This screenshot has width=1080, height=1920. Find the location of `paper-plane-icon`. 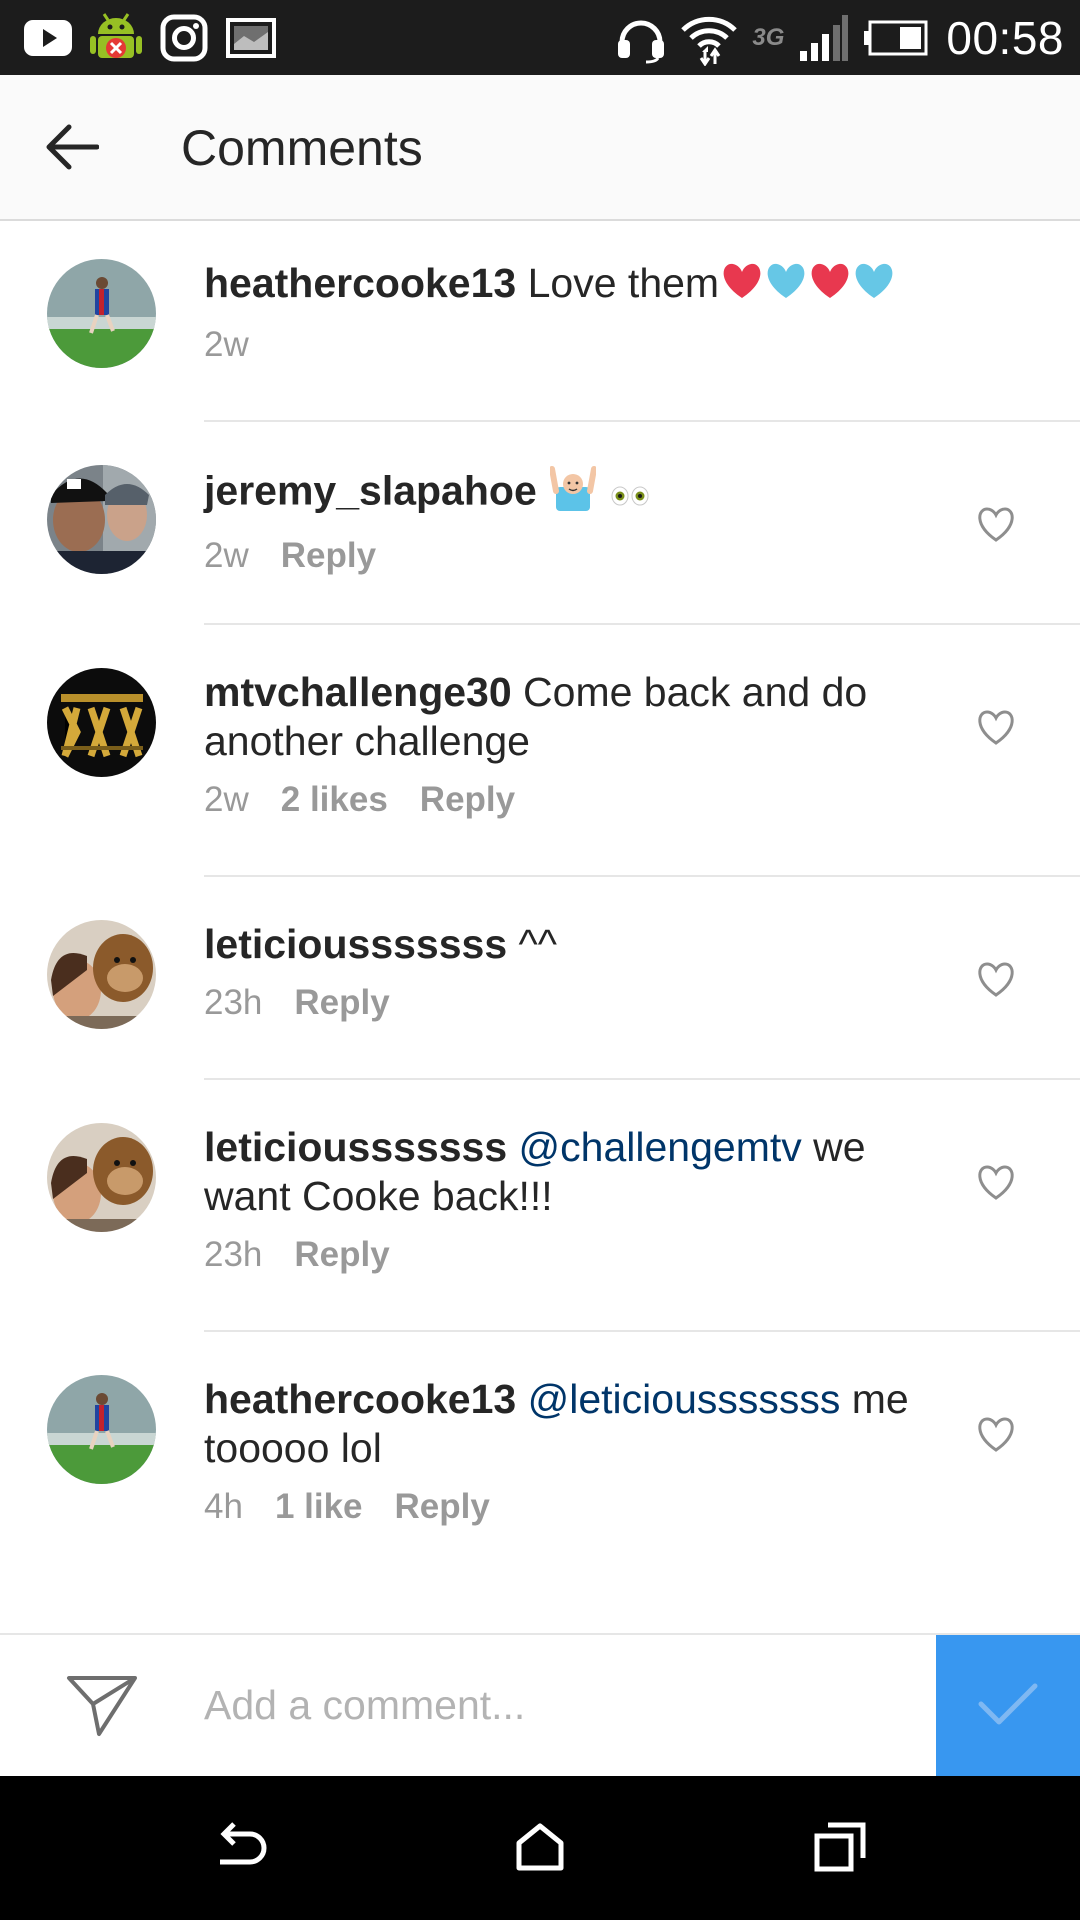

paper-plane-icon is located at coordinates (102, 1708).